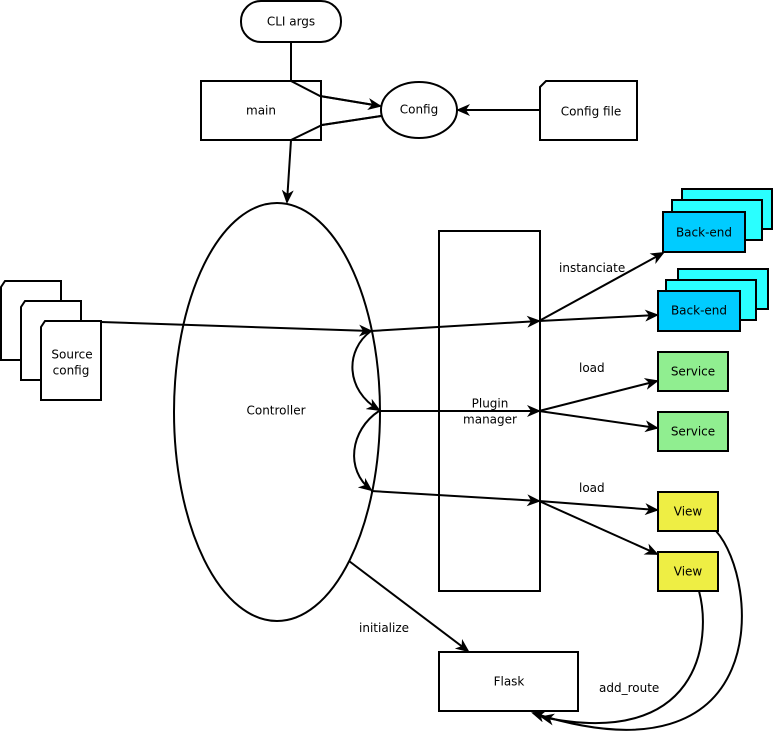 Image resolution: width=773 pixels, height=752 pixels. I want to click on service-node-2: Service, so click(693, 431).